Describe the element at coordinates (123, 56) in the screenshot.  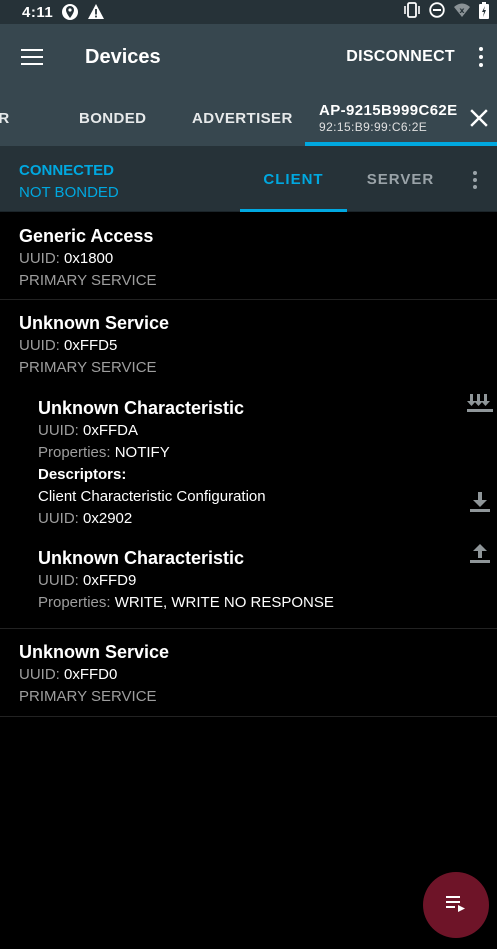
I see `page-title: Devices` at that location.